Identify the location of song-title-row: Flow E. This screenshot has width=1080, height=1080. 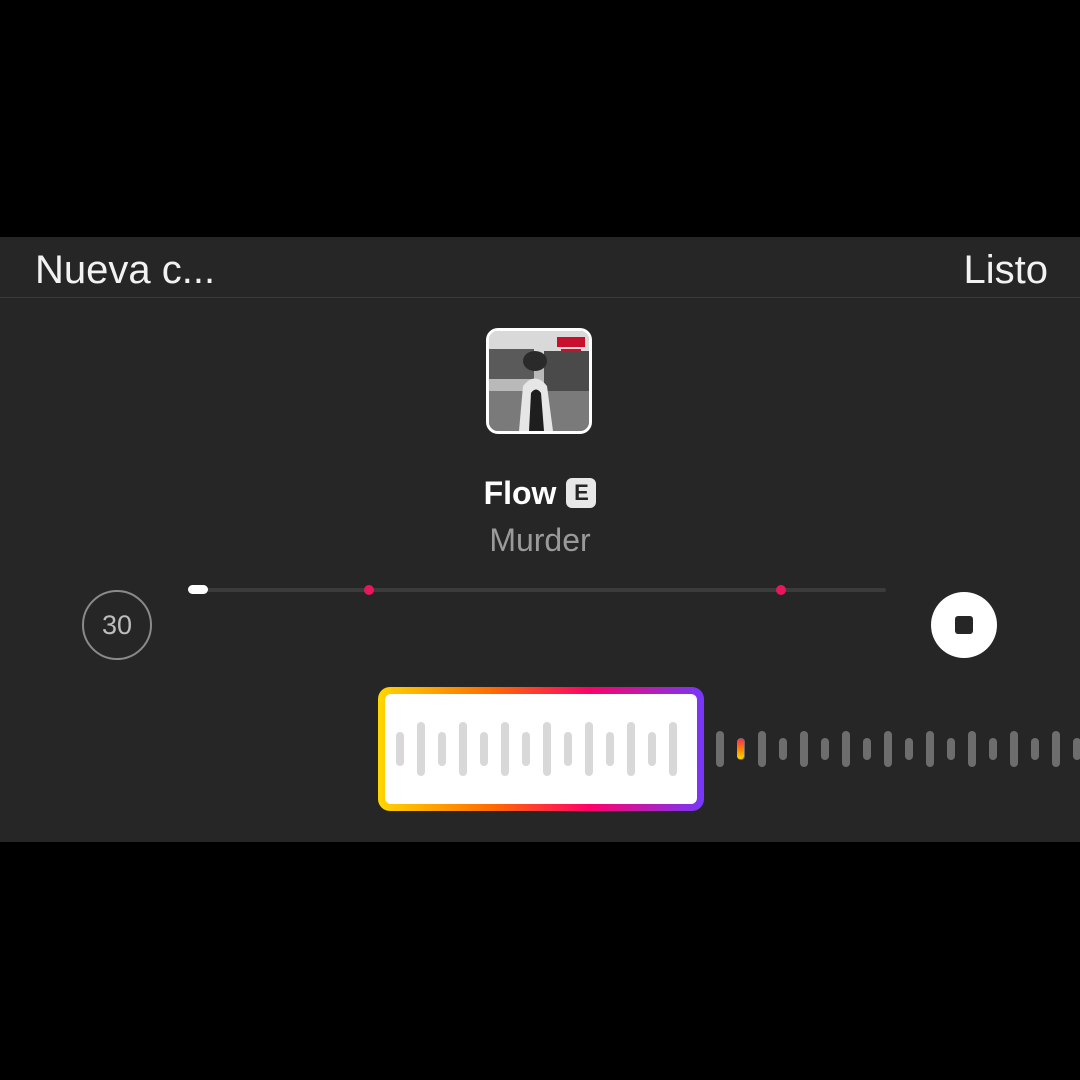
(540, 493).